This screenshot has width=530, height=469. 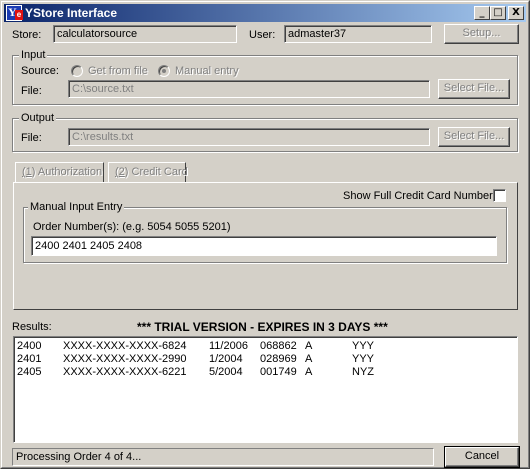 What do you see at coordinates (31, 138) in the screenshot?
I see `output-file-label: File:` at bounding box center [31, 138].